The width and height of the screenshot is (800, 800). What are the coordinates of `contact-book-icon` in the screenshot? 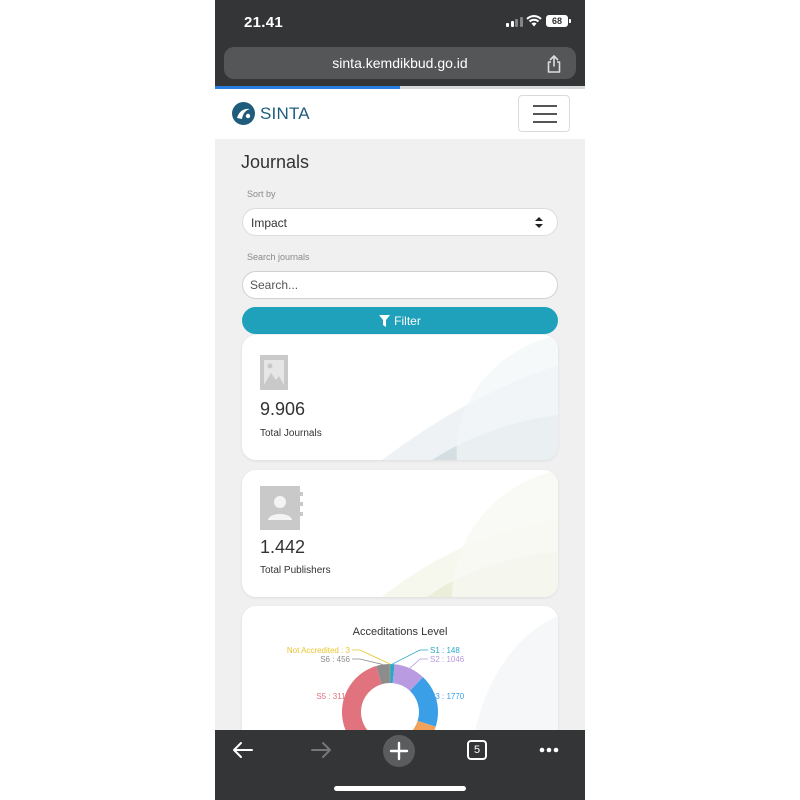 It's located at (281, 508).